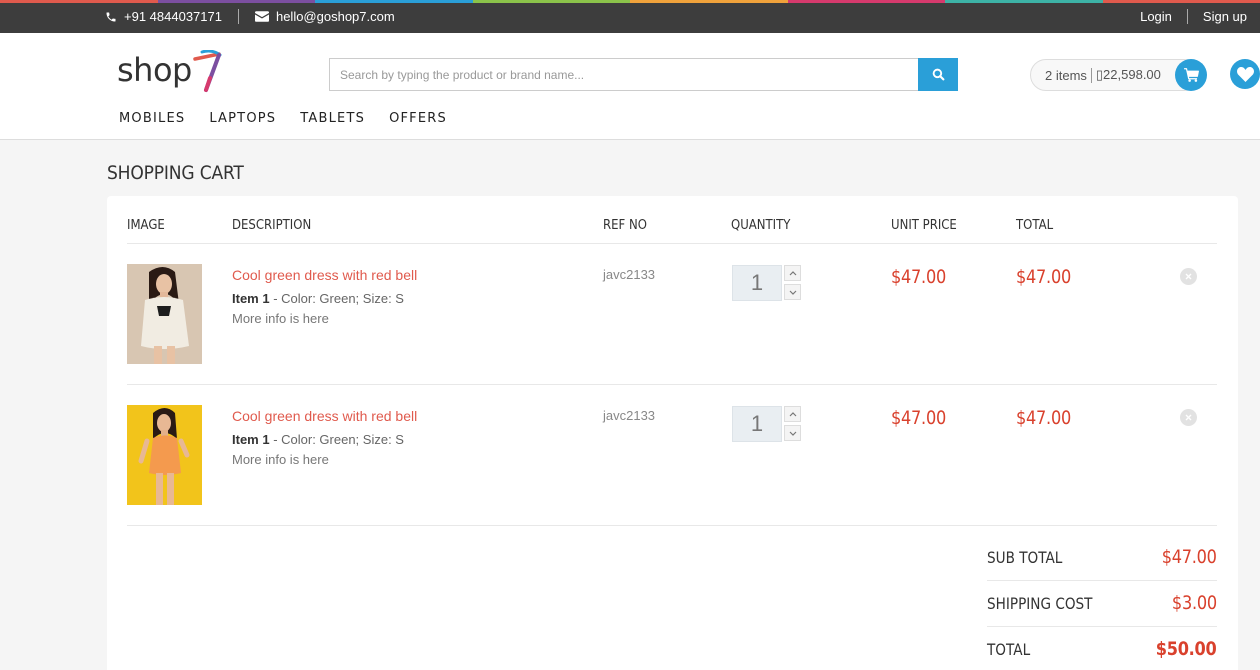 Image resolution: width=1260 pixels, height=670 pixels. Describe the element at coordinates (111, 16) in the screenshot. I see `phone-icon` at that location.